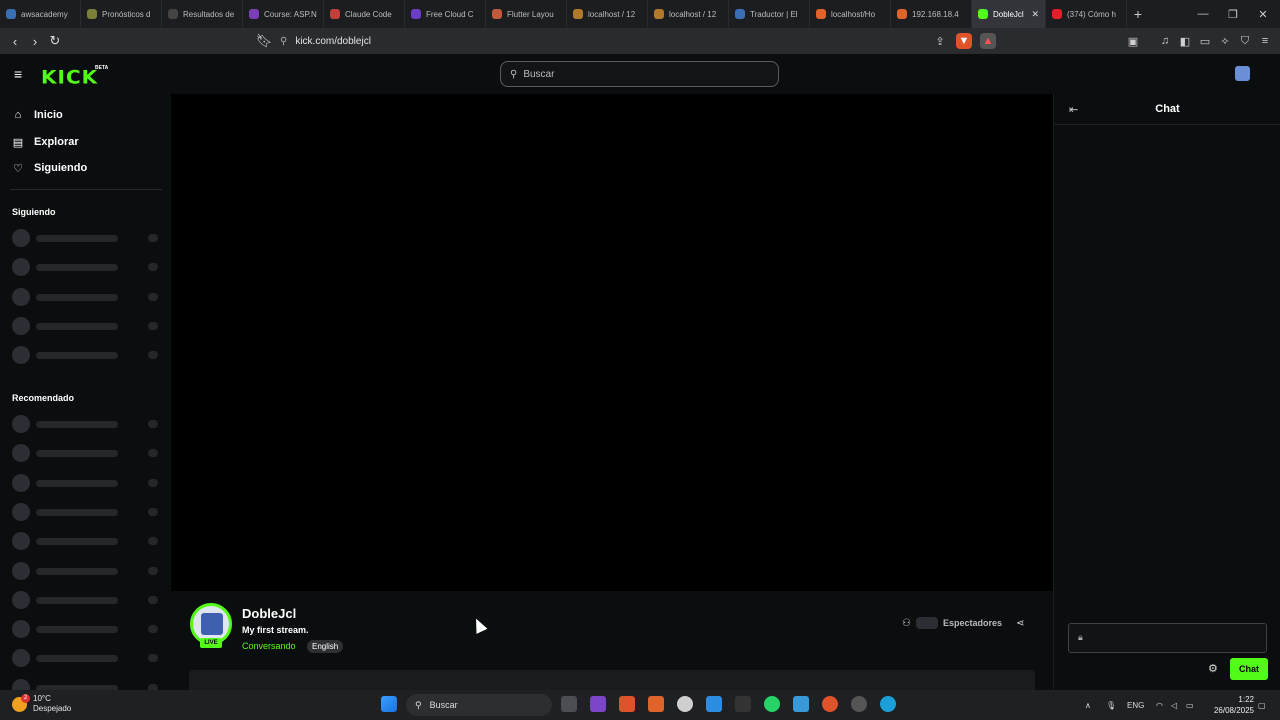 The width and height of the screenshot is (1280, 720). What do you see at coordinates (1111, 705) in the screenshot?
I see `microphone-icon: 🎙︎` at bounding box center [1111, 705].